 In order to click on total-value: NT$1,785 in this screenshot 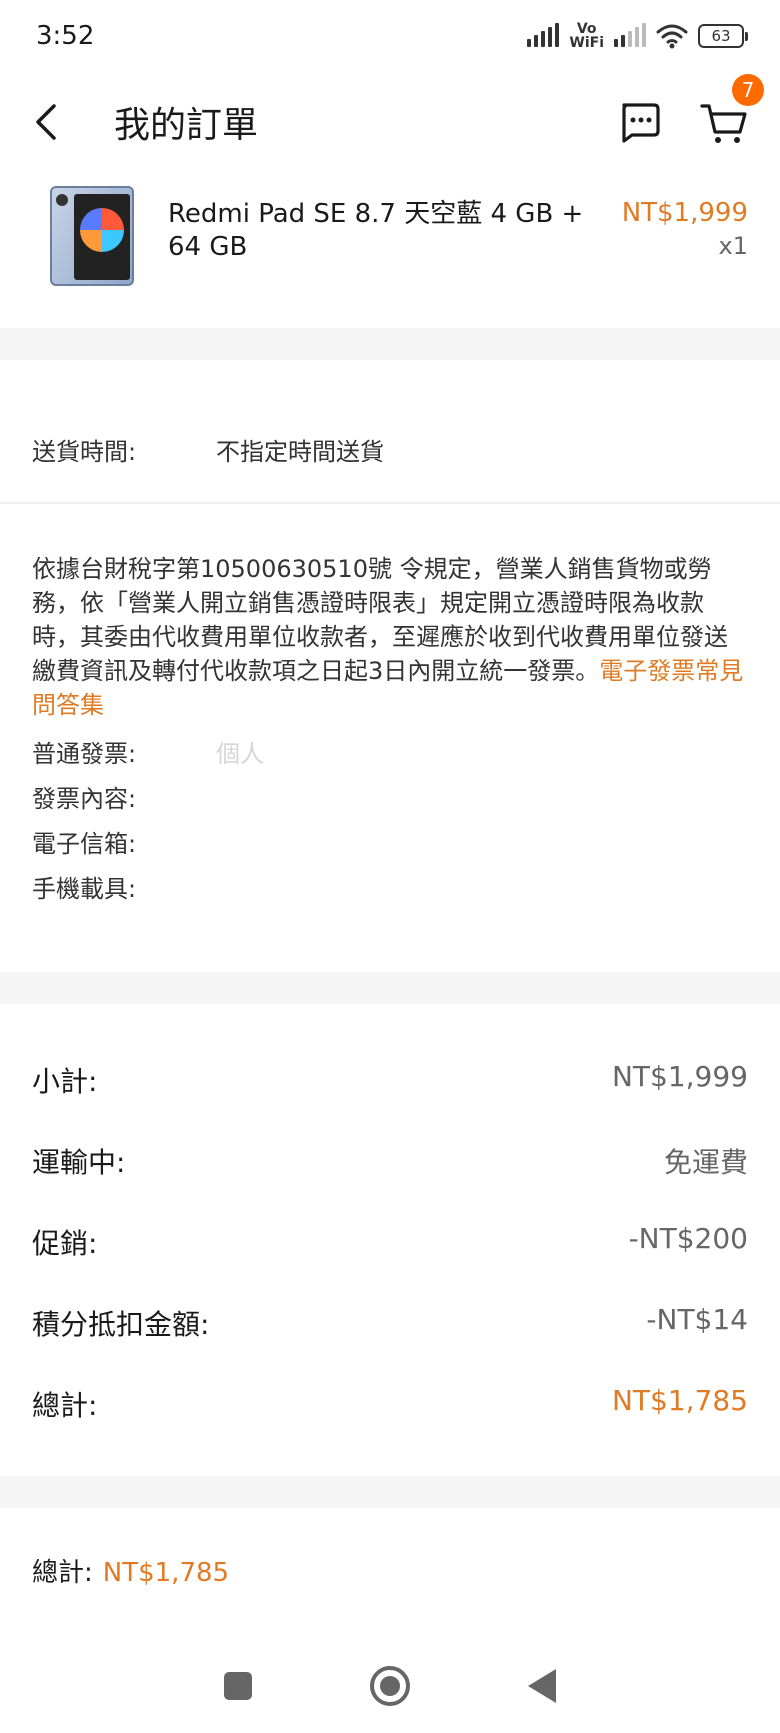, I will do `click(679, 1400)`.